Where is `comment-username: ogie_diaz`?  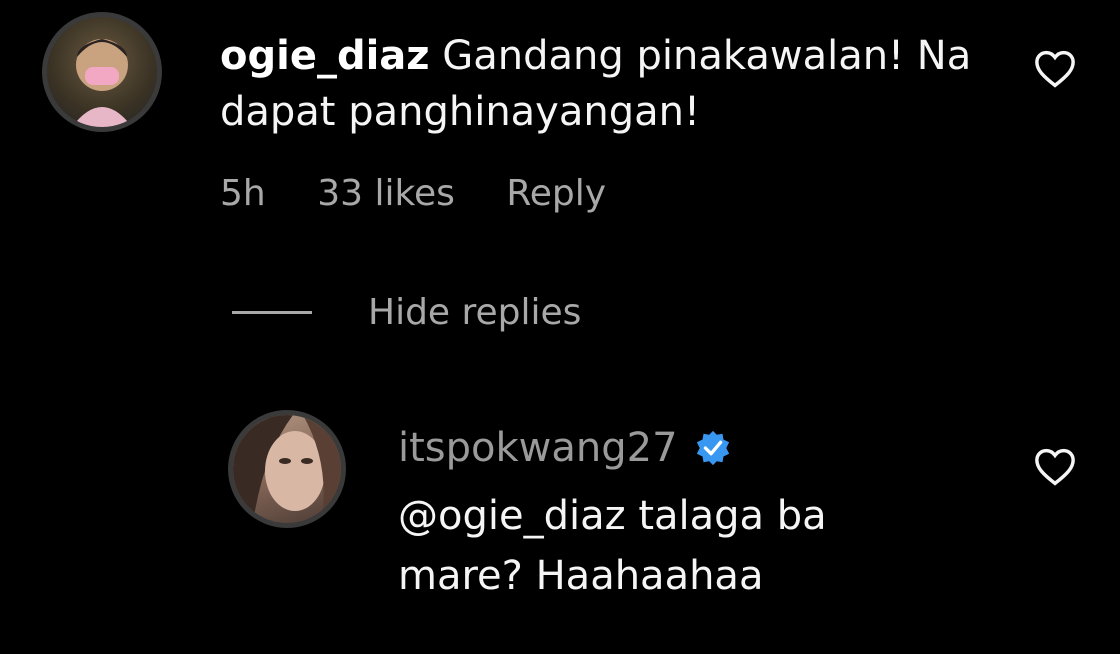
comment-username: ogie_diaz is located at coordinates (325, 56).